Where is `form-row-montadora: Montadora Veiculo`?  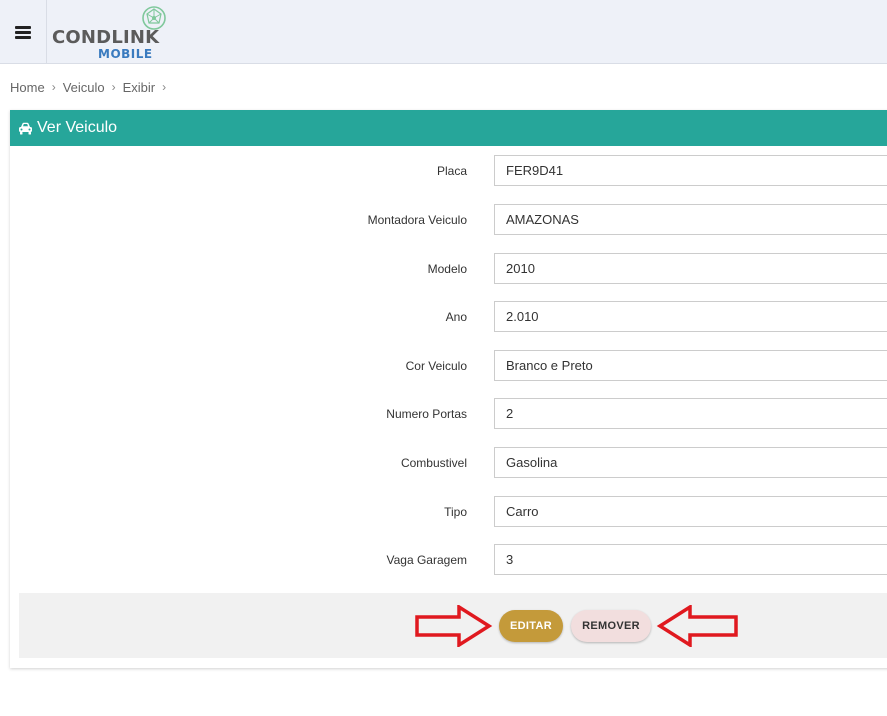 form-row-montadora: Montadora Veiculo is located at coordinates (448, 219).